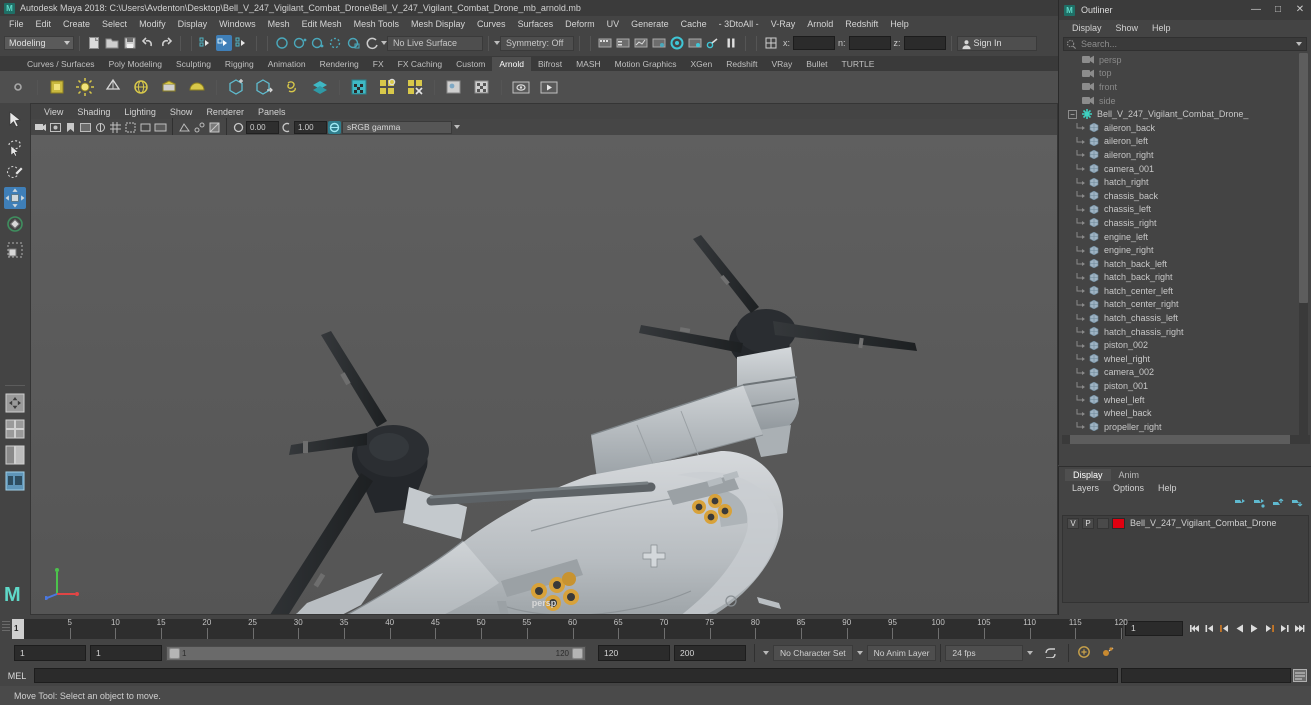  I want to click on animation-preferences-button, so click(1107, 653).